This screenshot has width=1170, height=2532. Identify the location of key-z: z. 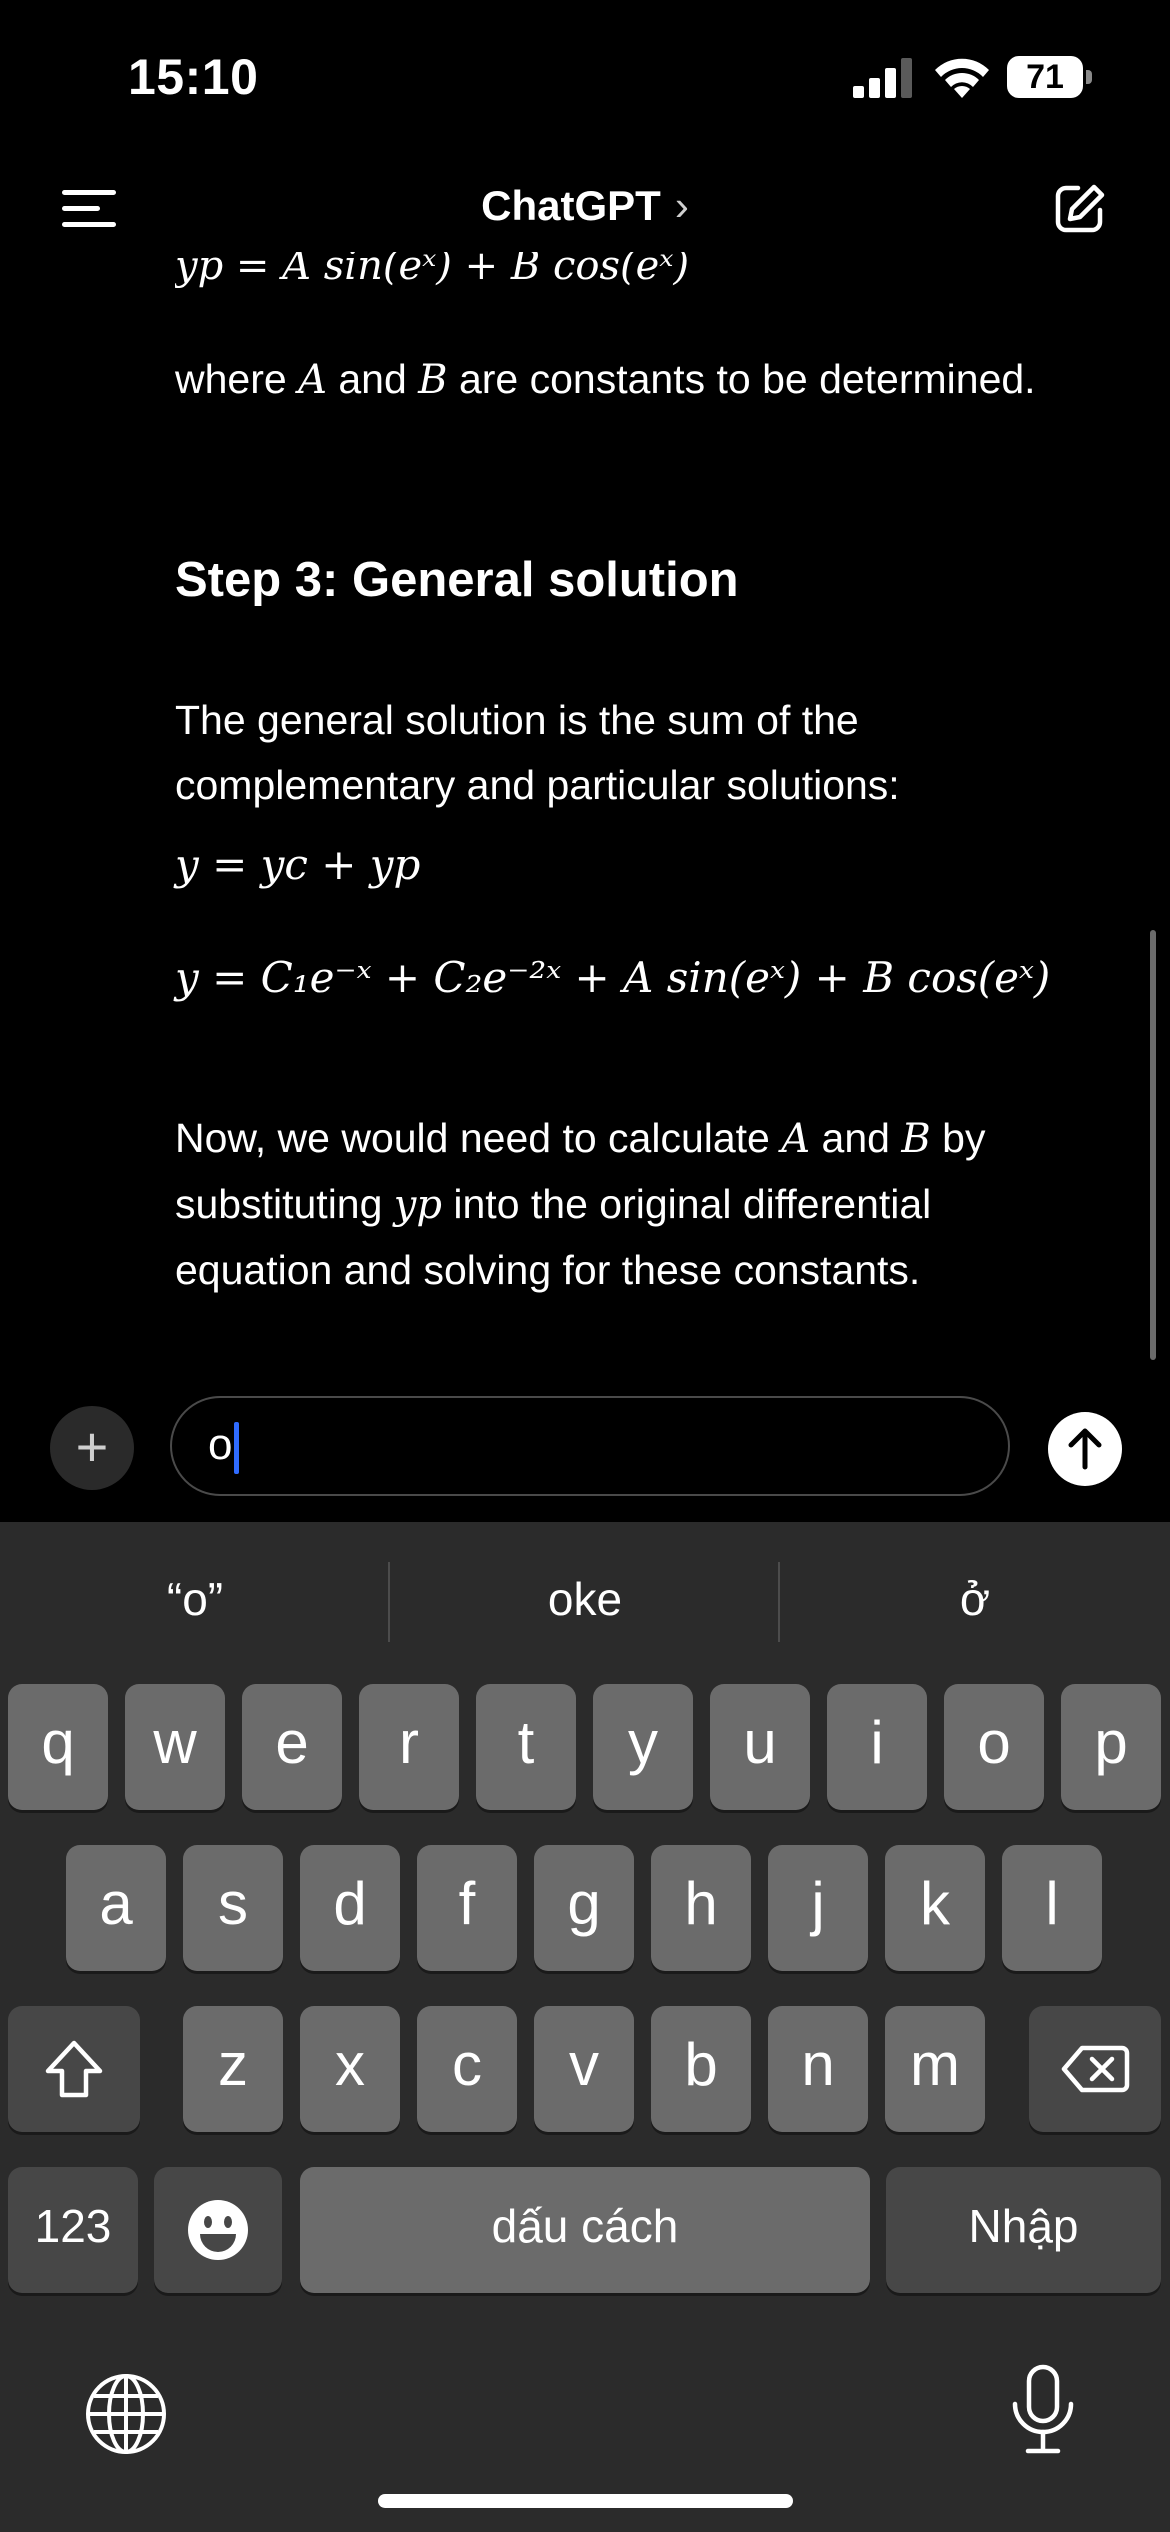
(233, 2069).